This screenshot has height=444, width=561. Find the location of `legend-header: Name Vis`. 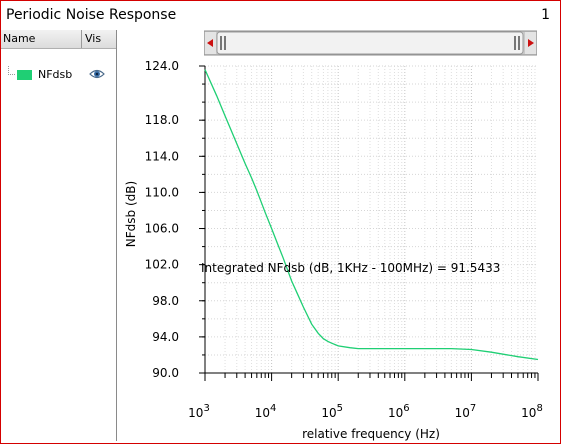

legend-header: Name Vis is located at coordinates (58, 39).